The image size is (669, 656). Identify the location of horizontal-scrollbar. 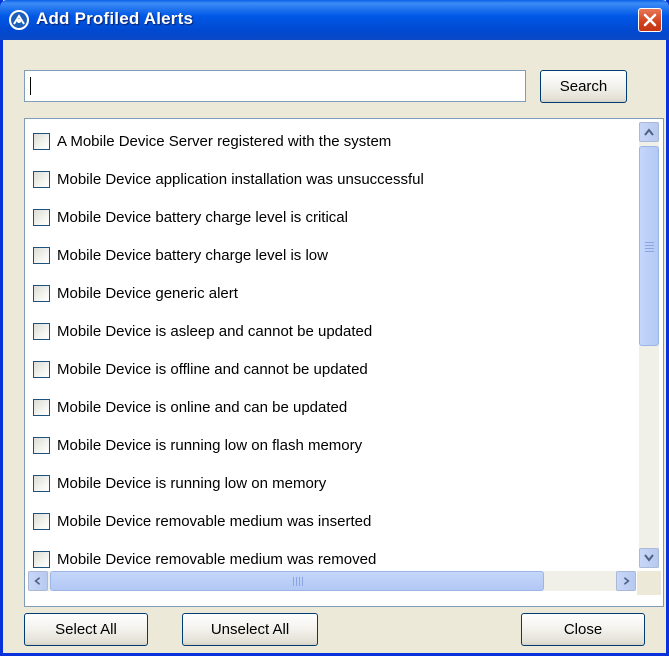
(332, 581).